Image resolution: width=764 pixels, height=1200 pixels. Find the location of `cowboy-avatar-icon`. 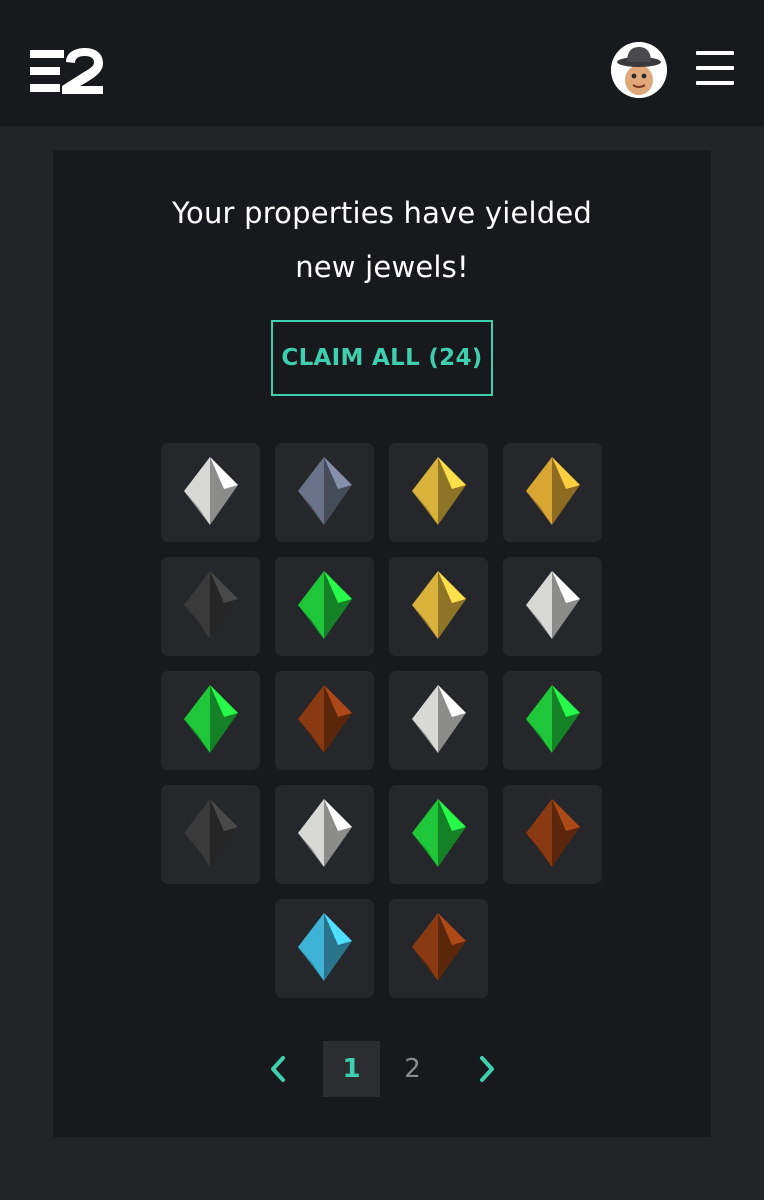

cowboy-avatar-icon is located at coordinates (639, 70).